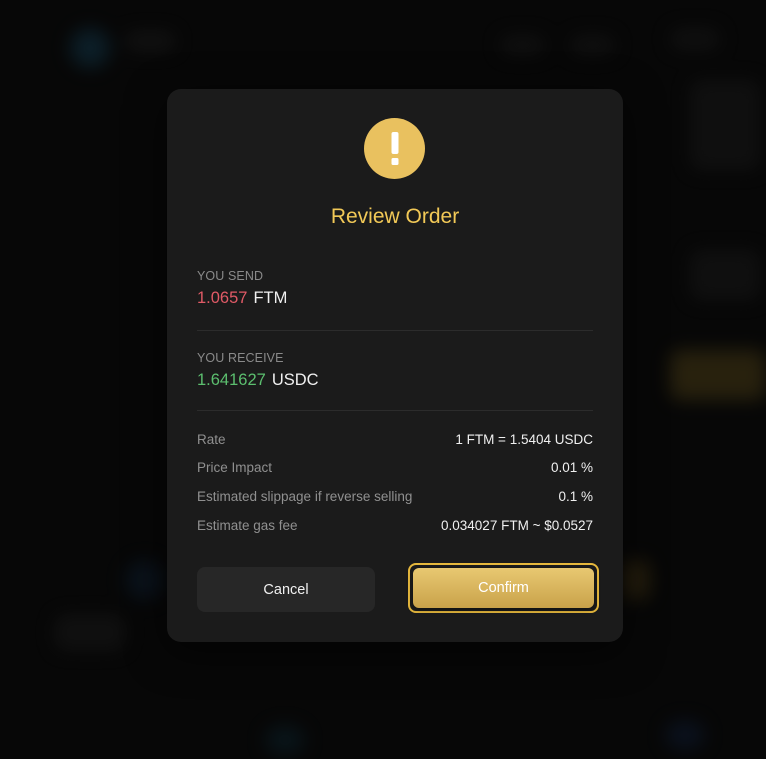  I want to click on you-send-label: YOU SEND, so click(230, 276).